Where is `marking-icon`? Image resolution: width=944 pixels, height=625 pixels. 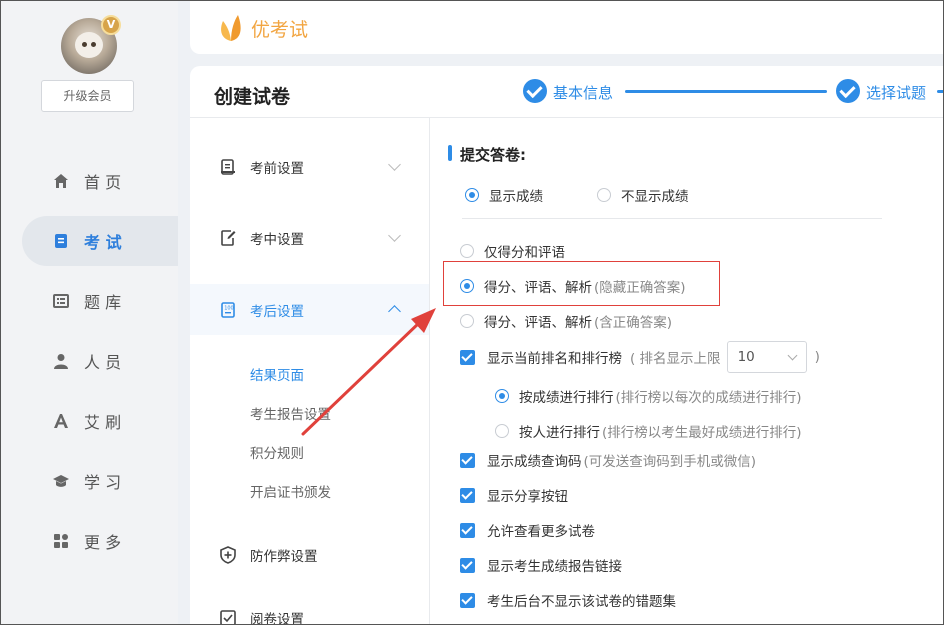 marking-icon is located at coordinates (228, 617).